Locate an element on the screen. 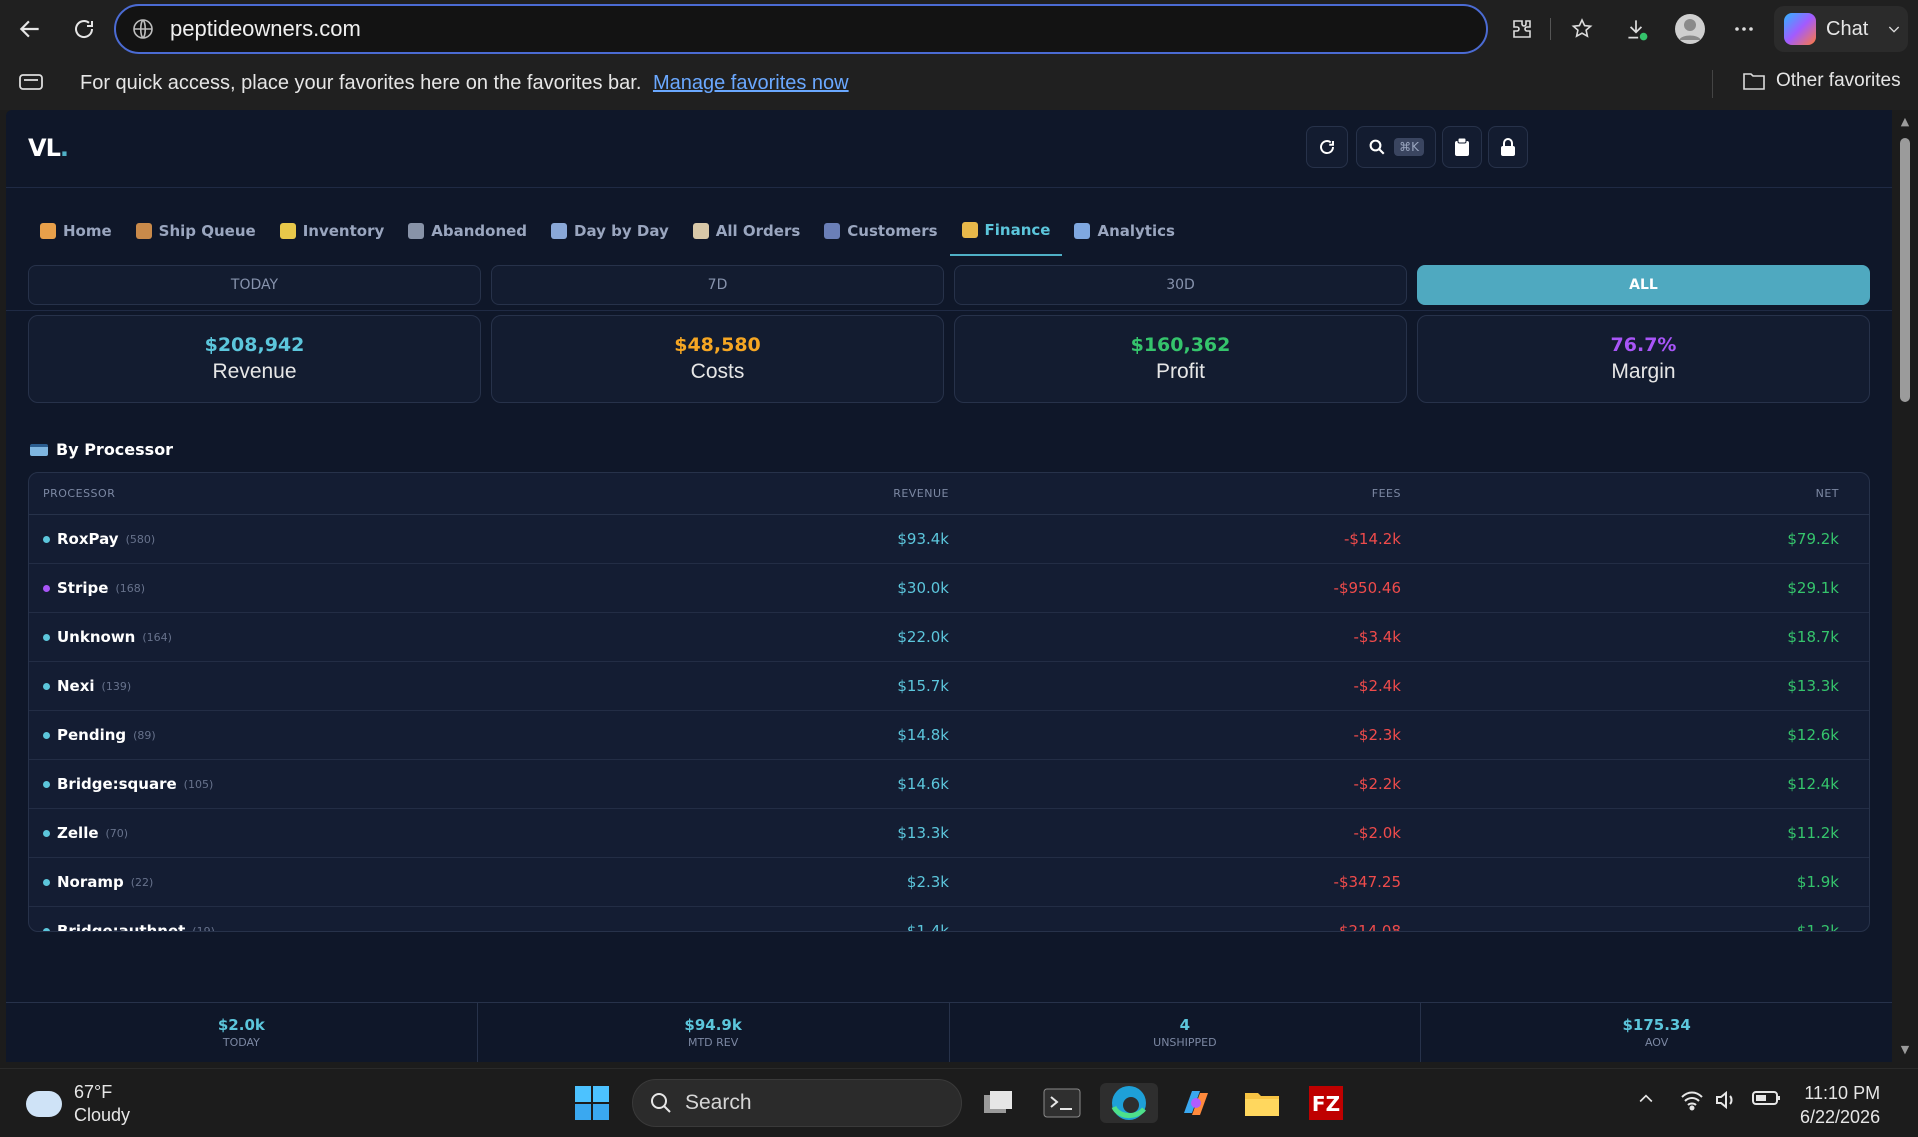  table-row: Bridge:square (105) $14.6k -$2.2k $12.4k is located at coordinates (949, 784).